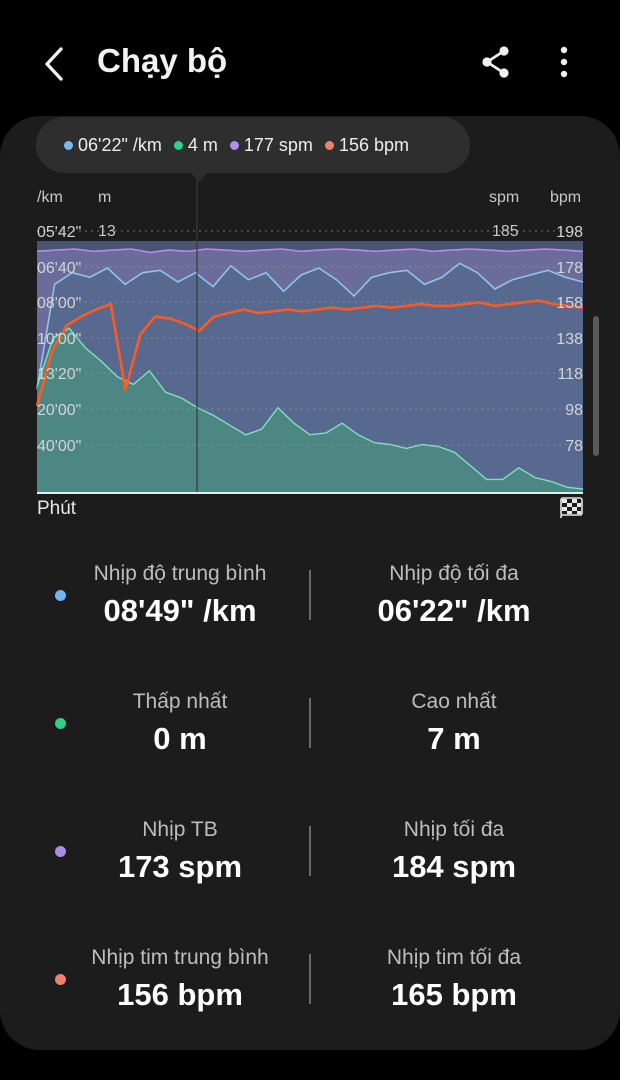  I want to click on tooltip-item-elevation: 4 m, so click(195, 145).